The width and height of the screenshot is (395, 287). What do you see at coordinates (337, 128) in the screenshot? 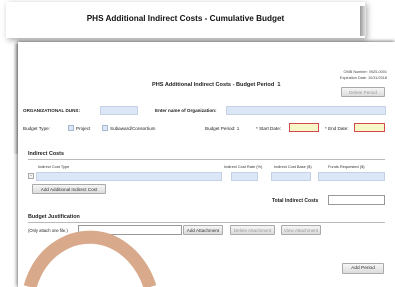
I see `end-date-label: * End Date:` at bounding box center [337, 128].